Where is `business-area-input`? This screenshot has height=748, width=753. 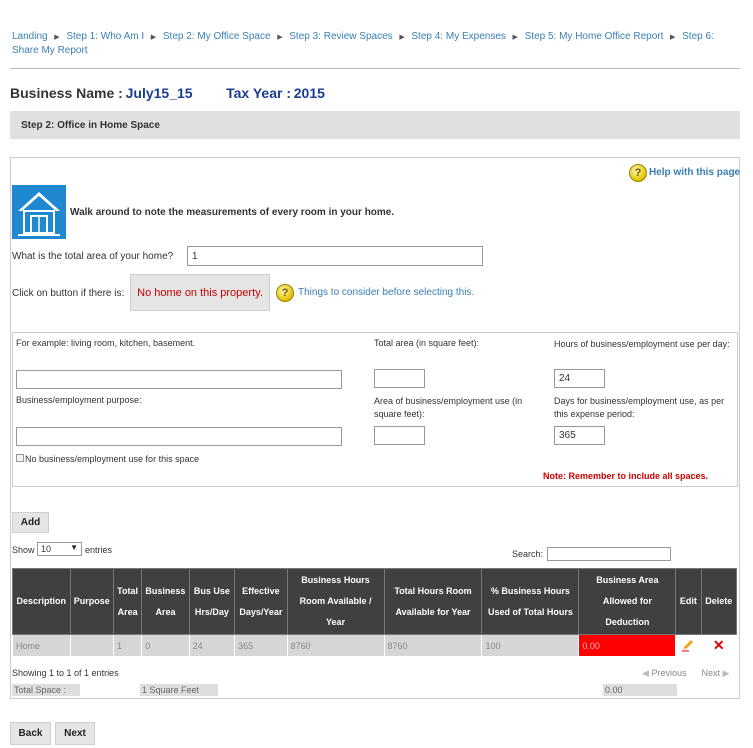
business-area-input is located at coordinates (399, 435).